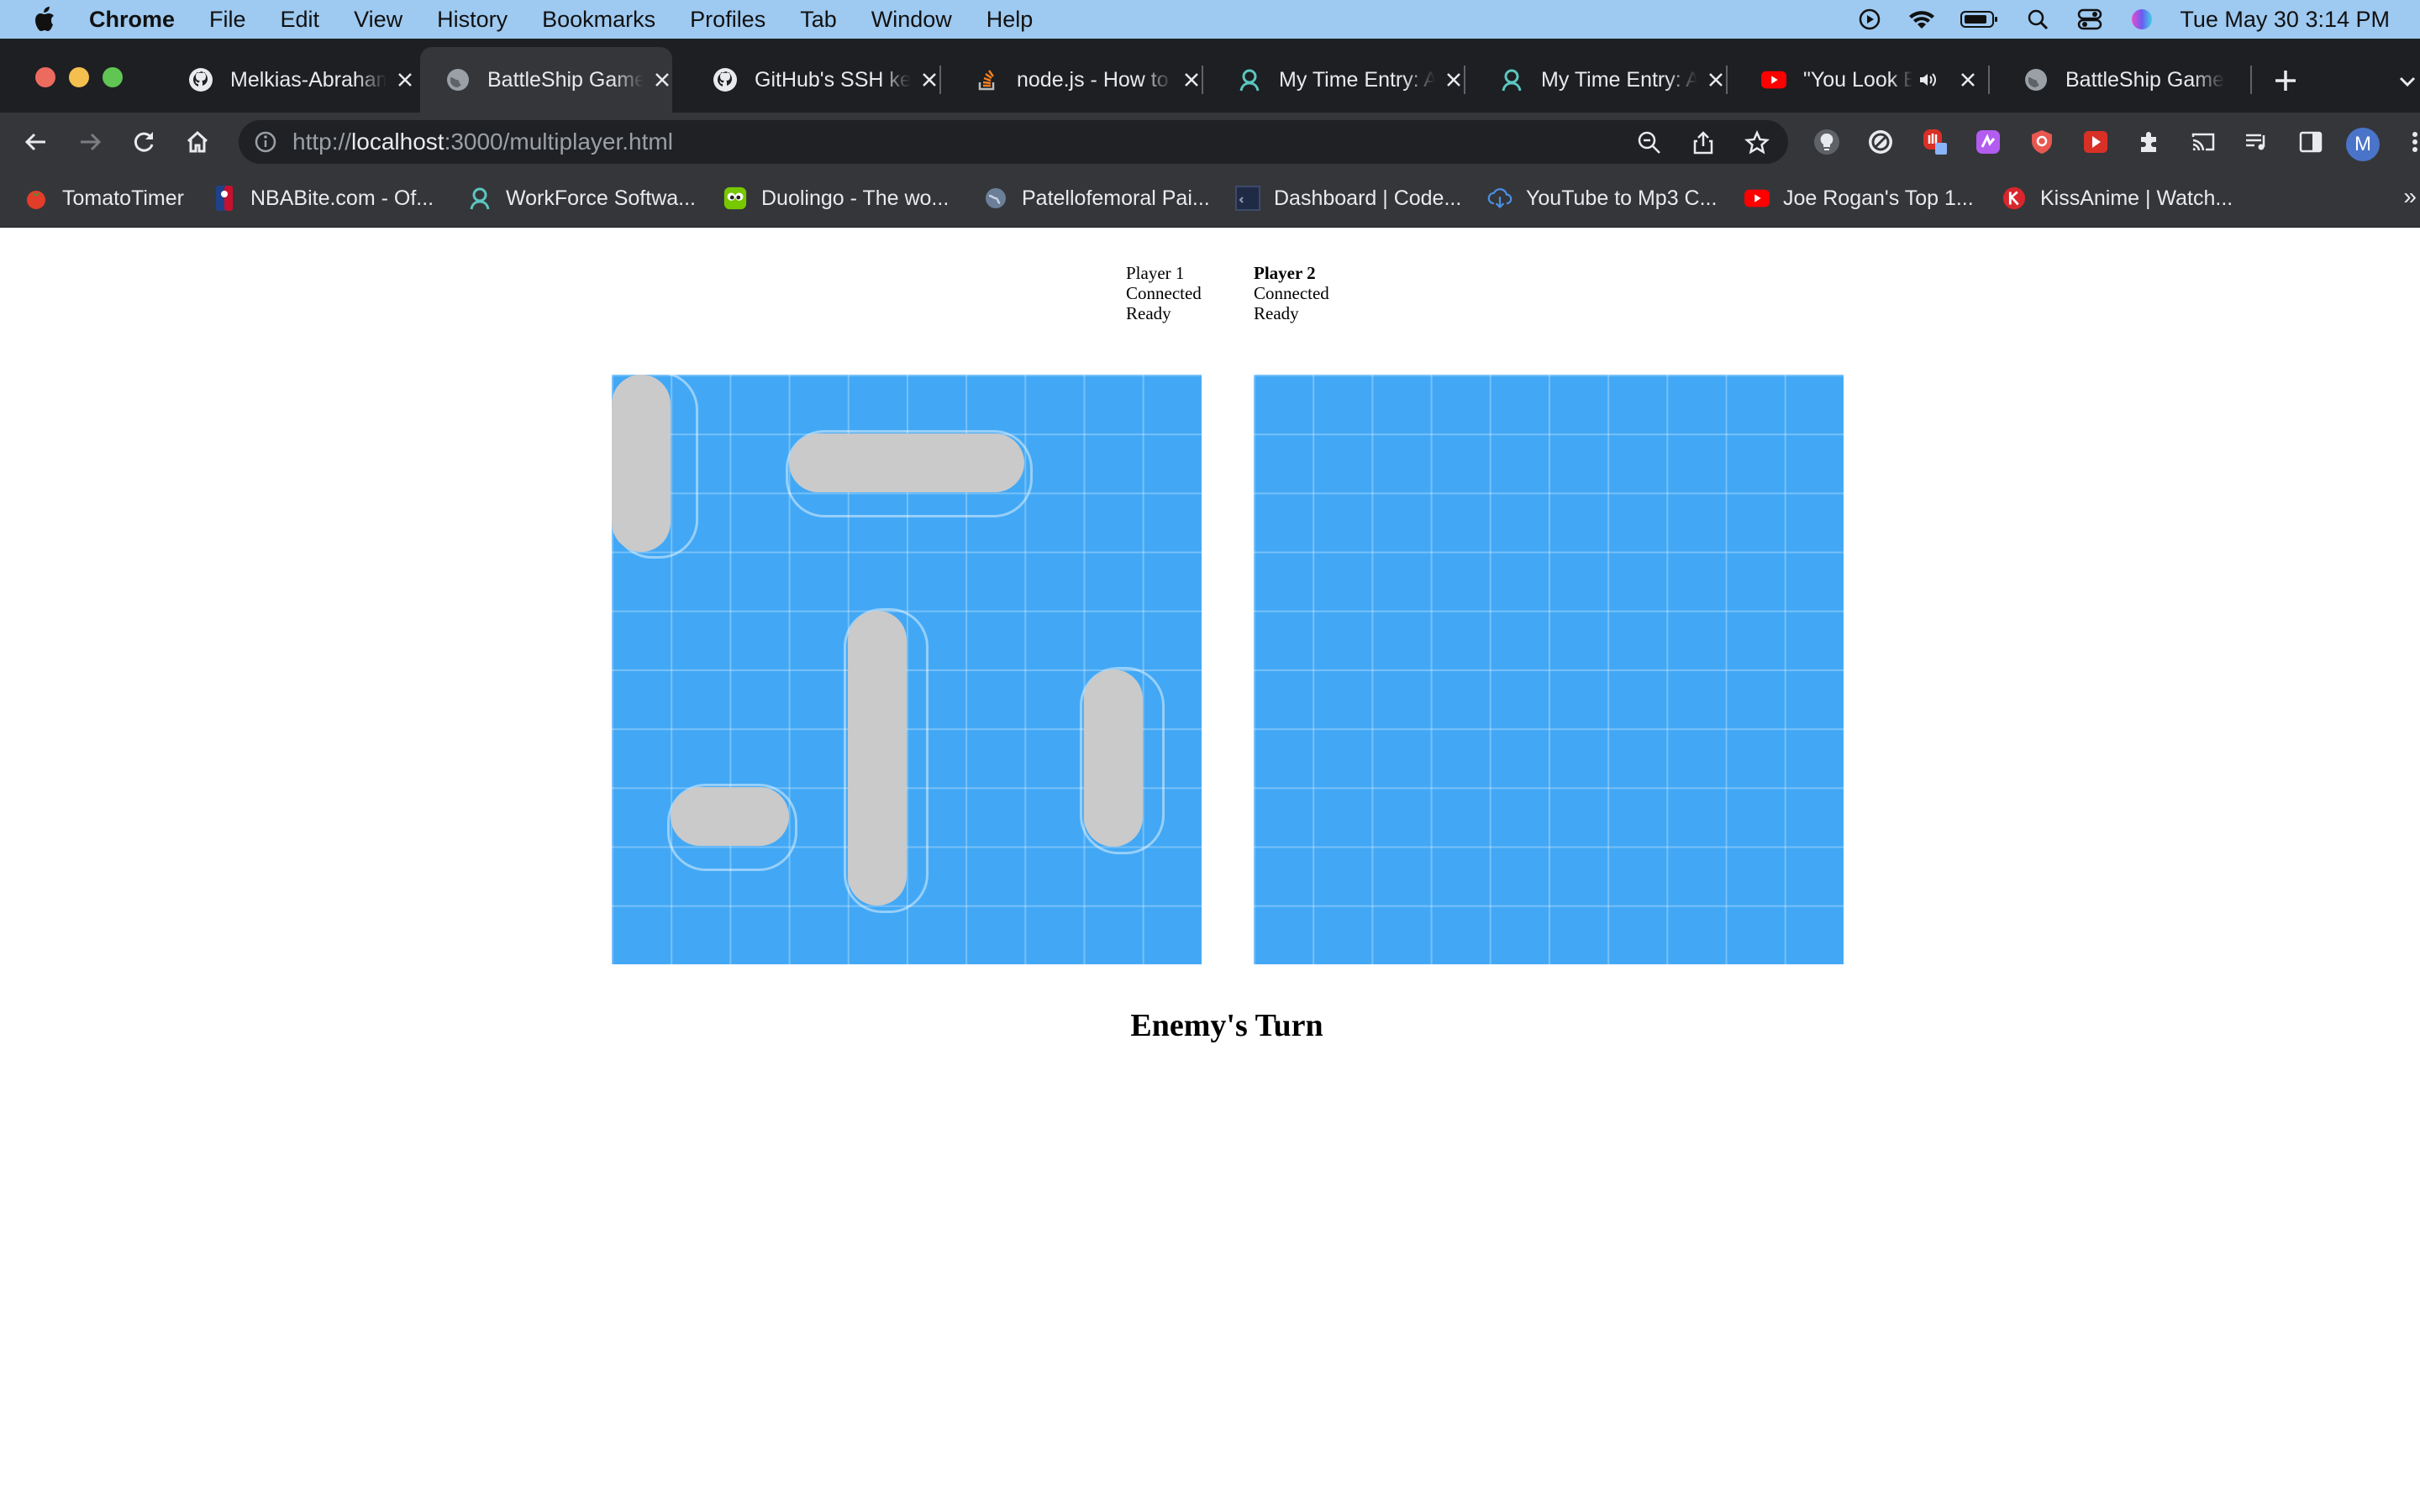 This screenshot has width=2420, height=1512. What do you see at coordinates (1549, 669) in the screenshot?
I see `enemy-grid` at bounding box center [1549, 669].